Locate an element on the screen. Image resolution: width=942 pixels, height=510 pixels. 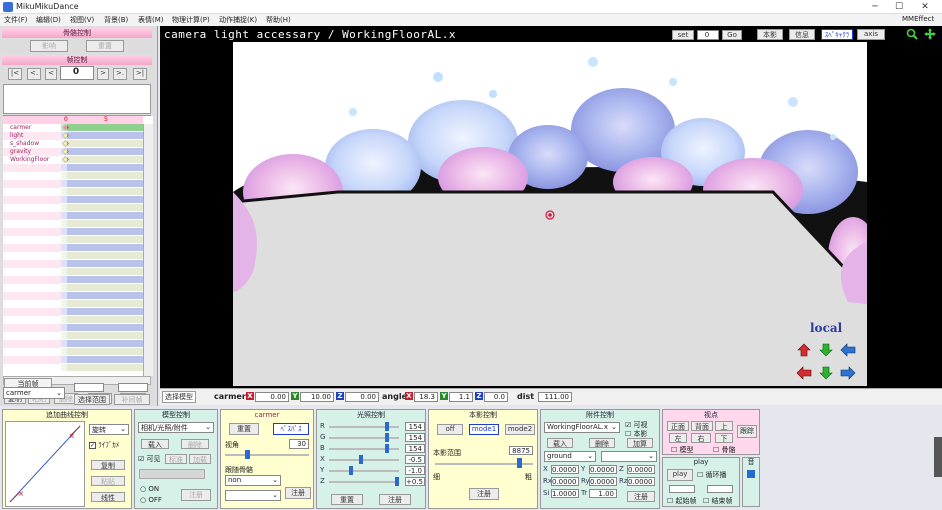
acc-ry-input: 0.0000 is located at coordinates (603, 481).